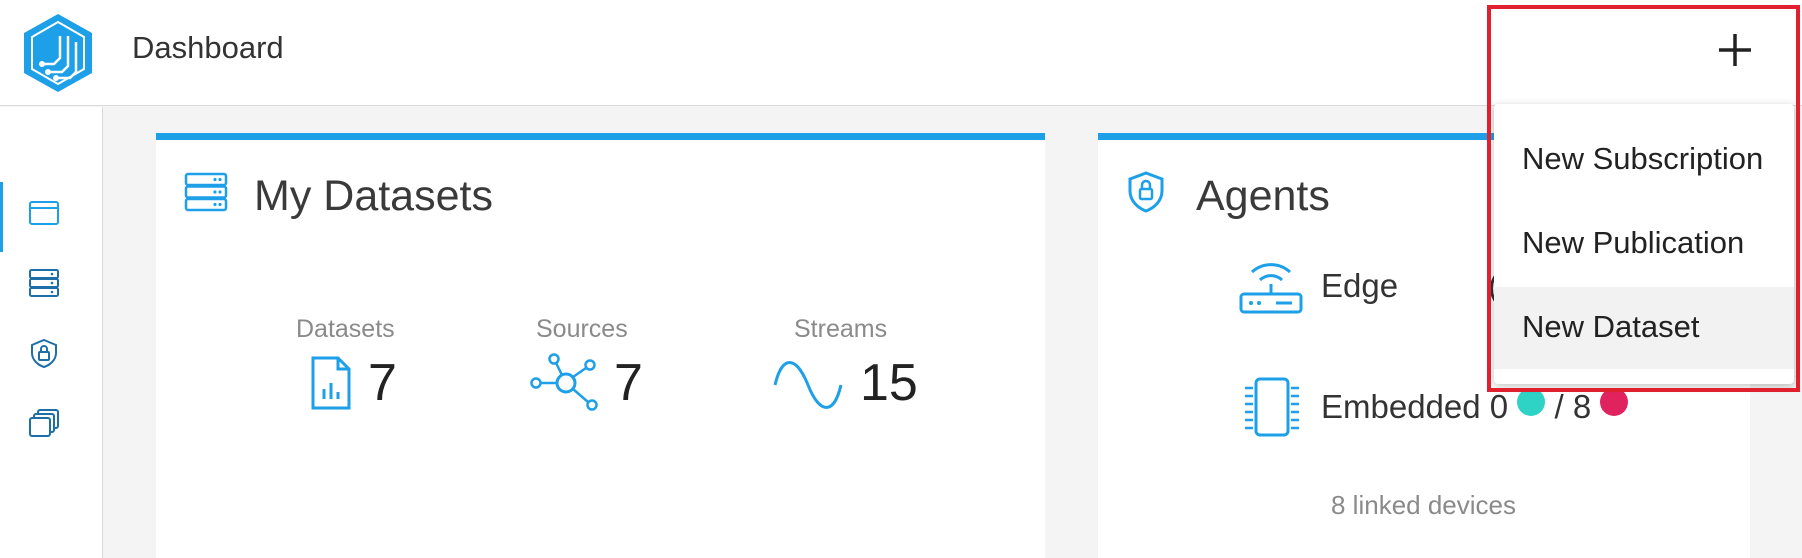 This screenshot has width=1802, height=558. I want to click on hub-icon, so click(564, 382).